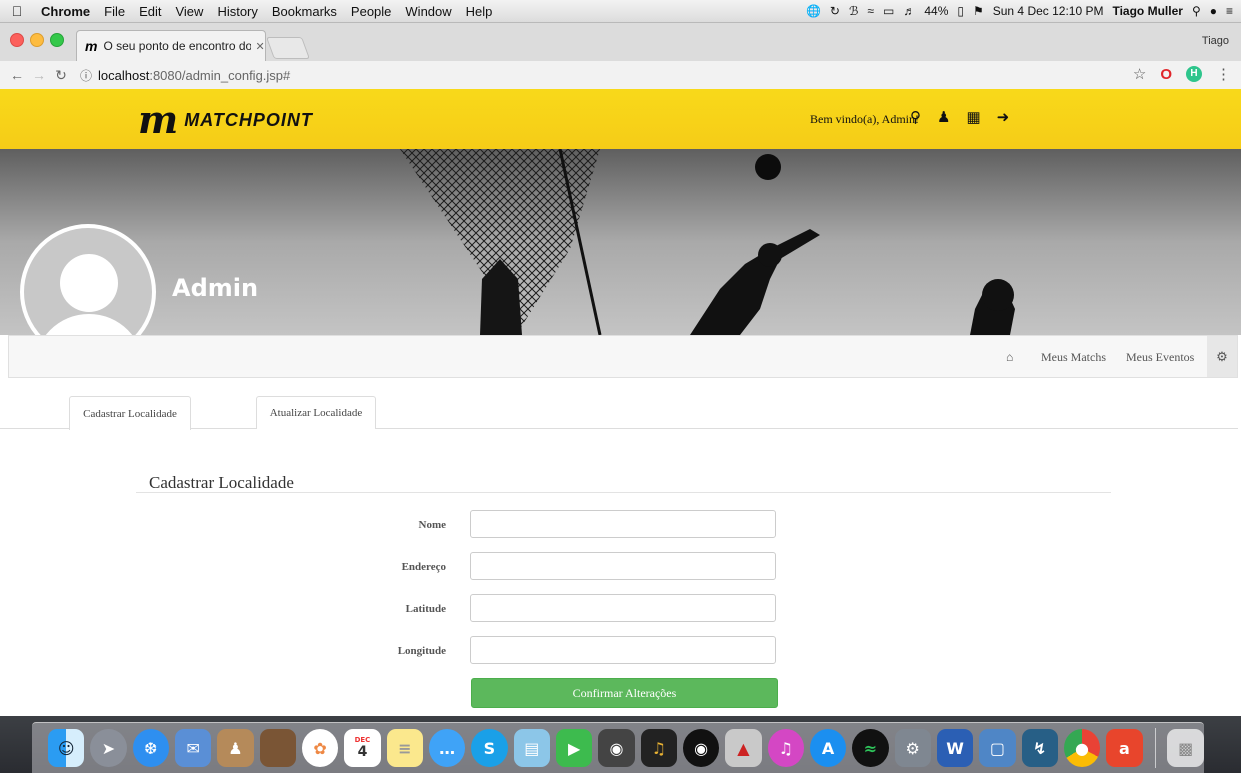 Image resolution: width=1241 pixels, height=773 pixels. What do you see at coordinates (943, 117) in the screenshot?
I see `user-icon: ♟` at bounding box center [943, 117].